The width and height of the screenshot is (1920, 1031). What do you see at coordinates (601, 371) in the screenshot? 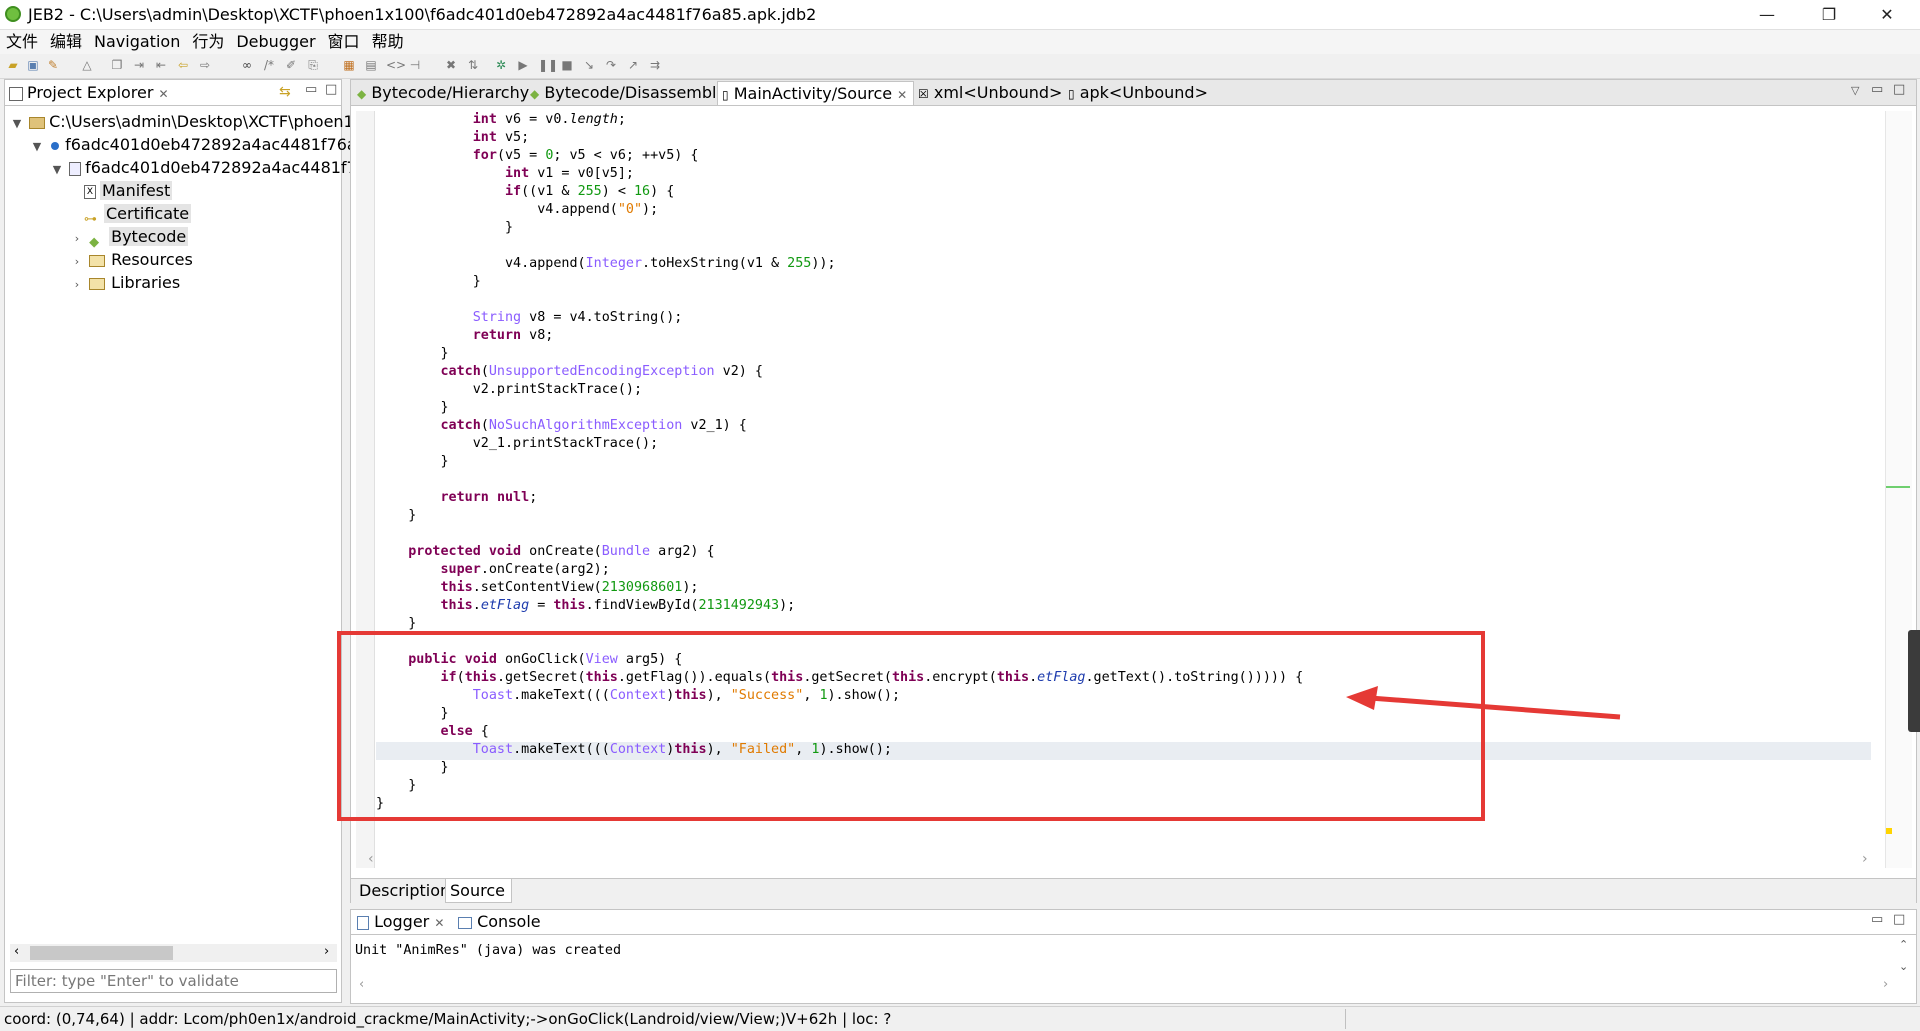
I see `code-line: catch(UnsupportedEncodingException v2) {` at bounding box center [601, 371].